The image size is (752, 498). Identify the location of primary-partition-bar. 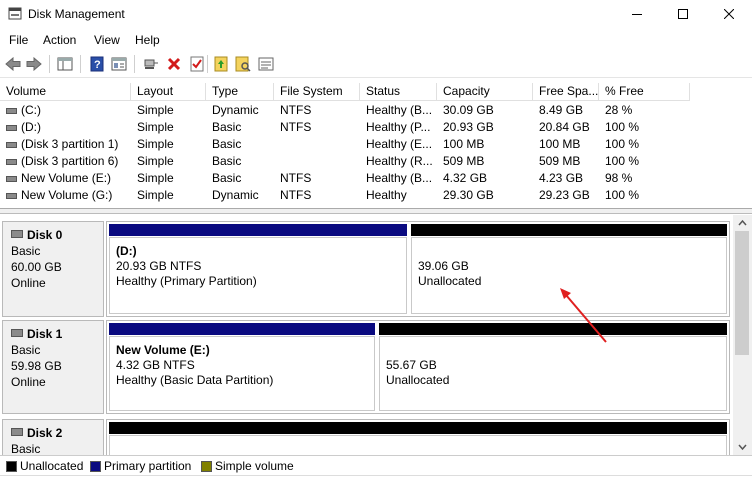
(258, 230).